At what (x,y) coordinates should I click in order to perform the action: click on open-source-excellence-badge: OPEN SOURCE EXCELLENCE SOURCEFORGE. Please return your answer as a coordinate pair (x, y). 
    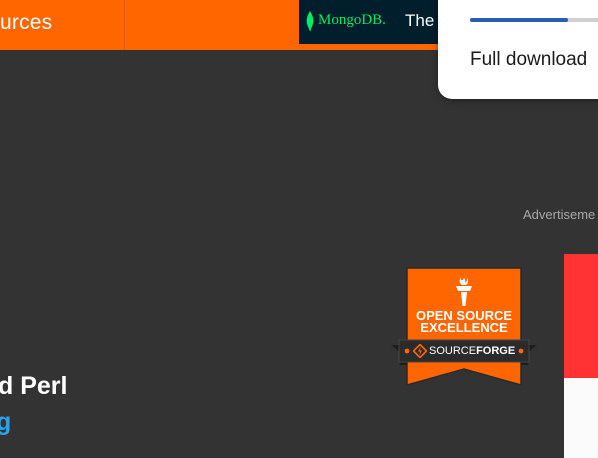
    Looking at the image, I should click on (464, 327).